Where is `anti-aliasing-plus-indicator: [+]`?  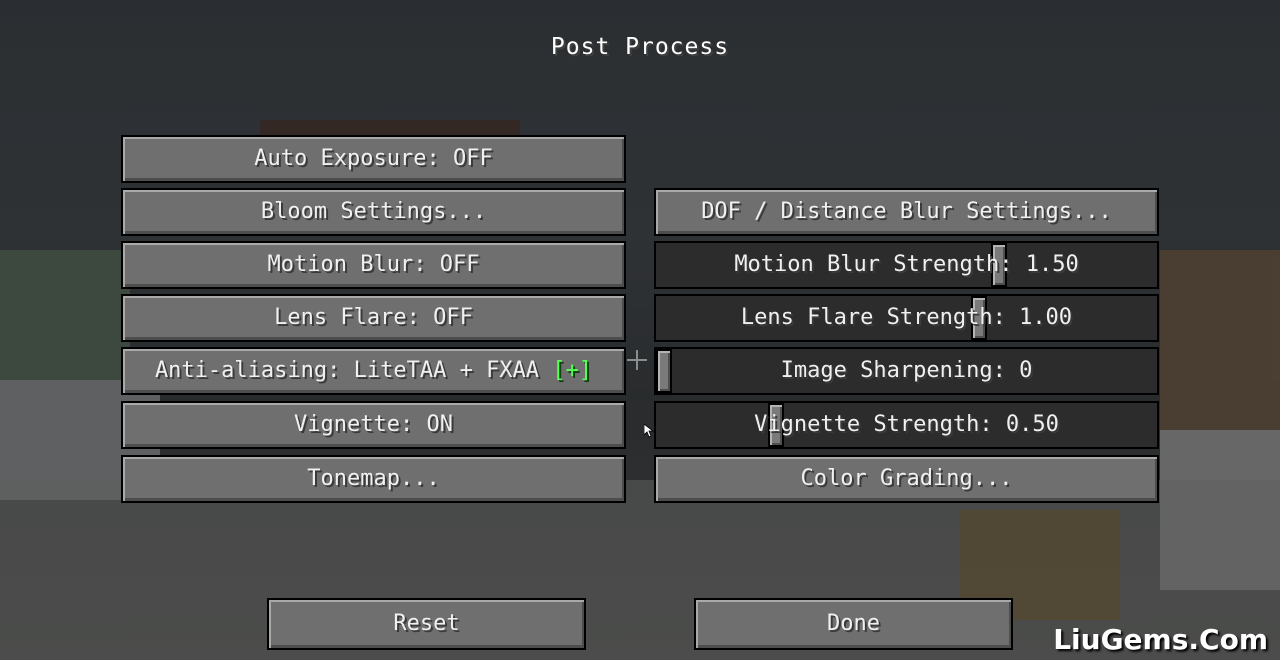
anti-aliasing-plus-indicator: [+] is located at coordinates (572, 370).